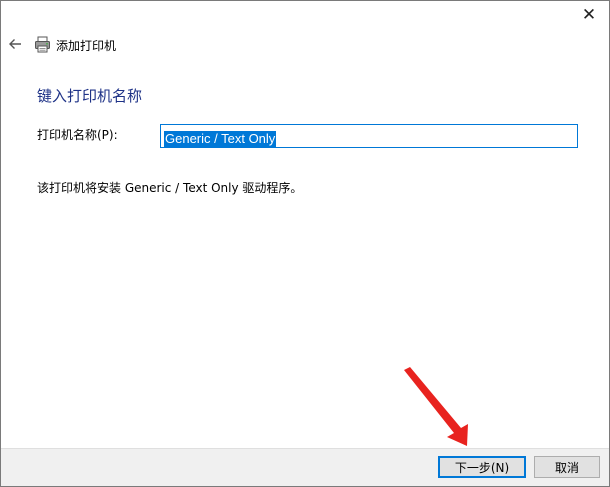  I want to click on printer-icon, so click(42, 44).